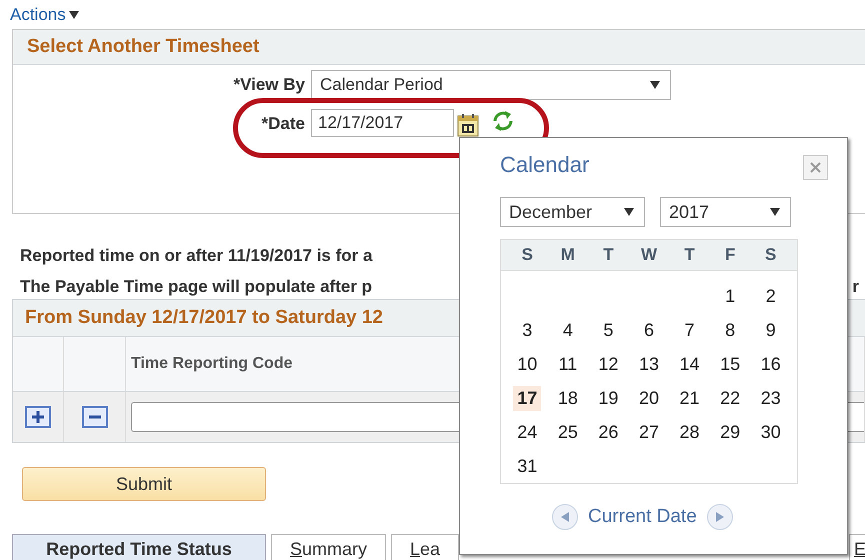 This screenshot has height=560, width=865. Describe the element at coordinates (770, 364) in the screenshot. I see `calendar-day: 16` at that location.